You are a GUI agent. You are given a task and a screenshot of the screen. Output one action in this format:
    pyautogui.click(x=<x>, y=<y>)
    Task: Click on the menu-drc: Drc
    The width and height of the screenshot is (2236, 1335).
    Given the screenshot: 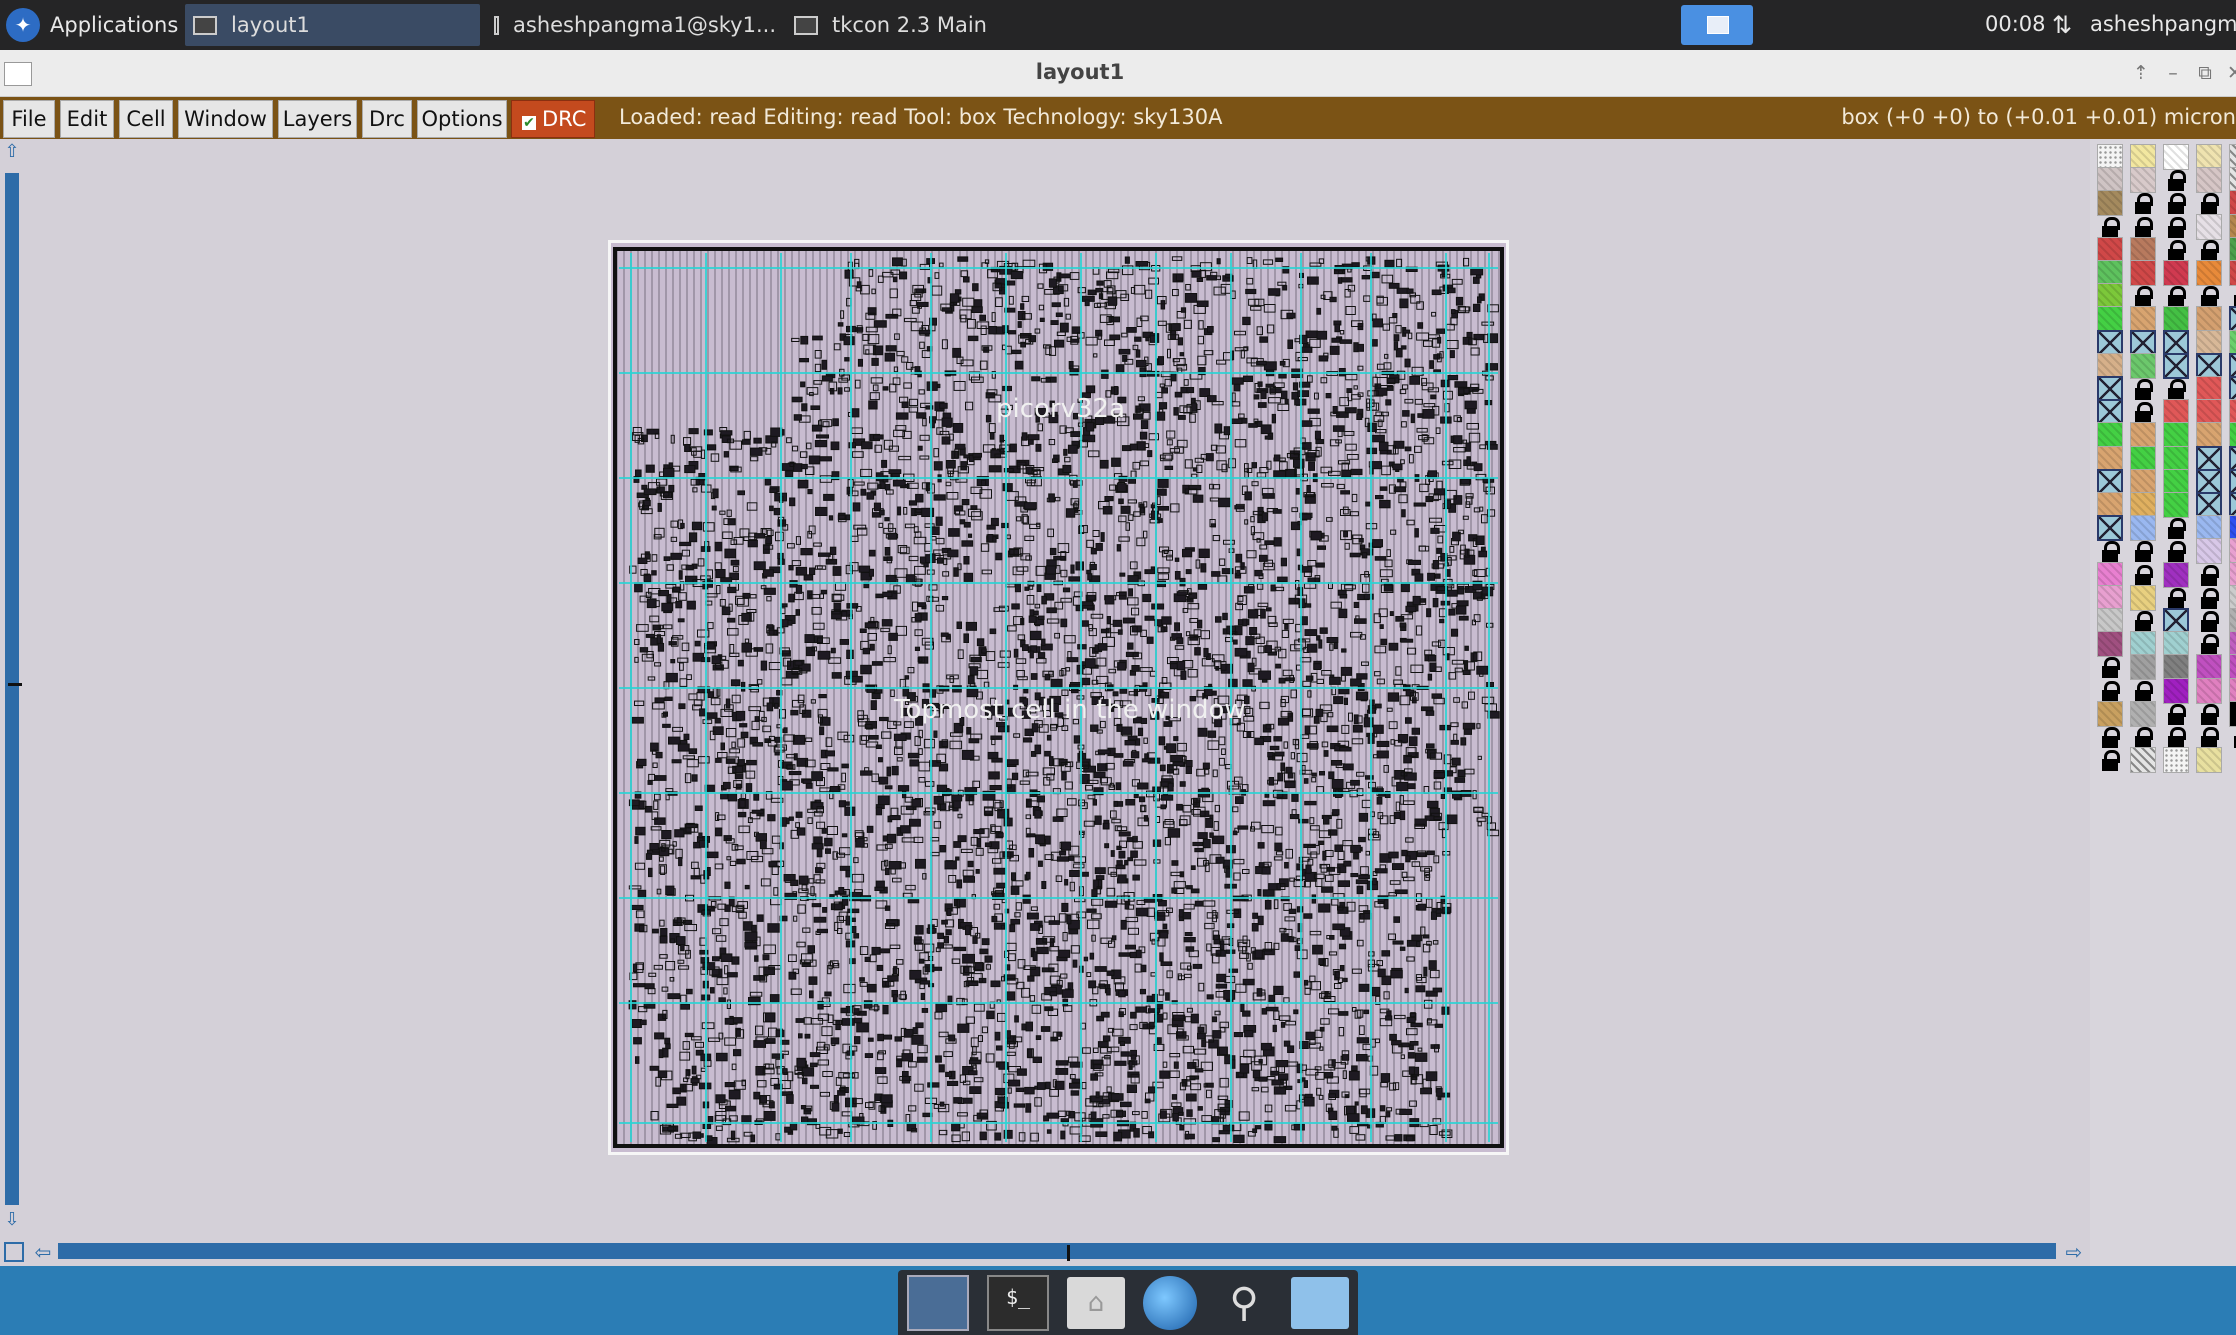 What is the action you would take?
    pyautogui.click(x=387, y=119)
    